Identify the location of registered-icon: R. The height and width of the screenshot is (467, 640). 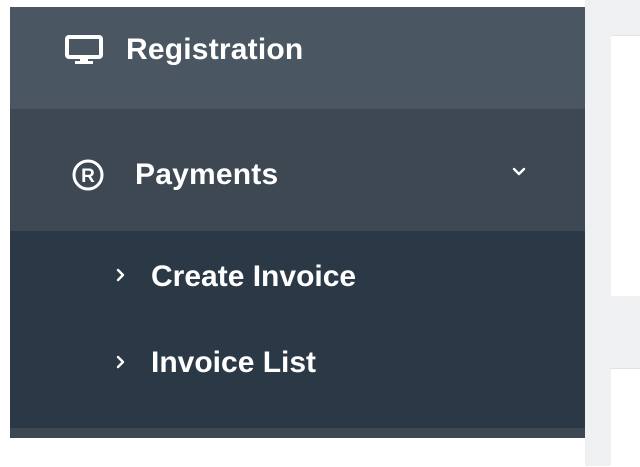
(88, 175).